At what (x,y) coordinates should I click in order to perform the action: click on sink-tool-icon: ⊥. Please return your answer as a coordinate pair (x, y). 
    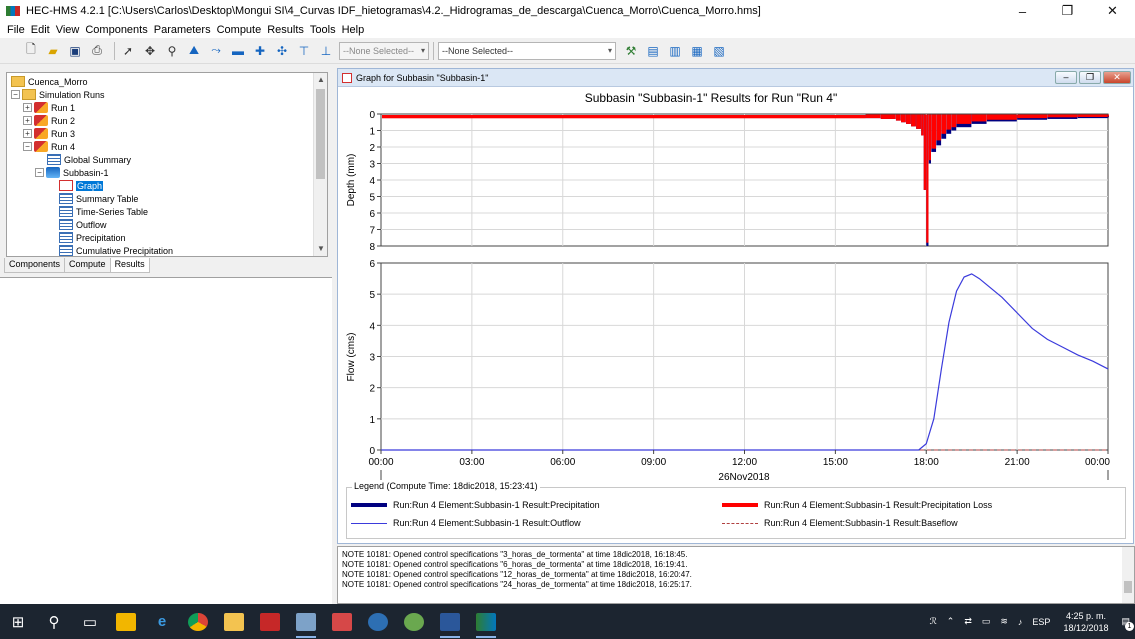
    Looking at the image, I should click on (326, 51).